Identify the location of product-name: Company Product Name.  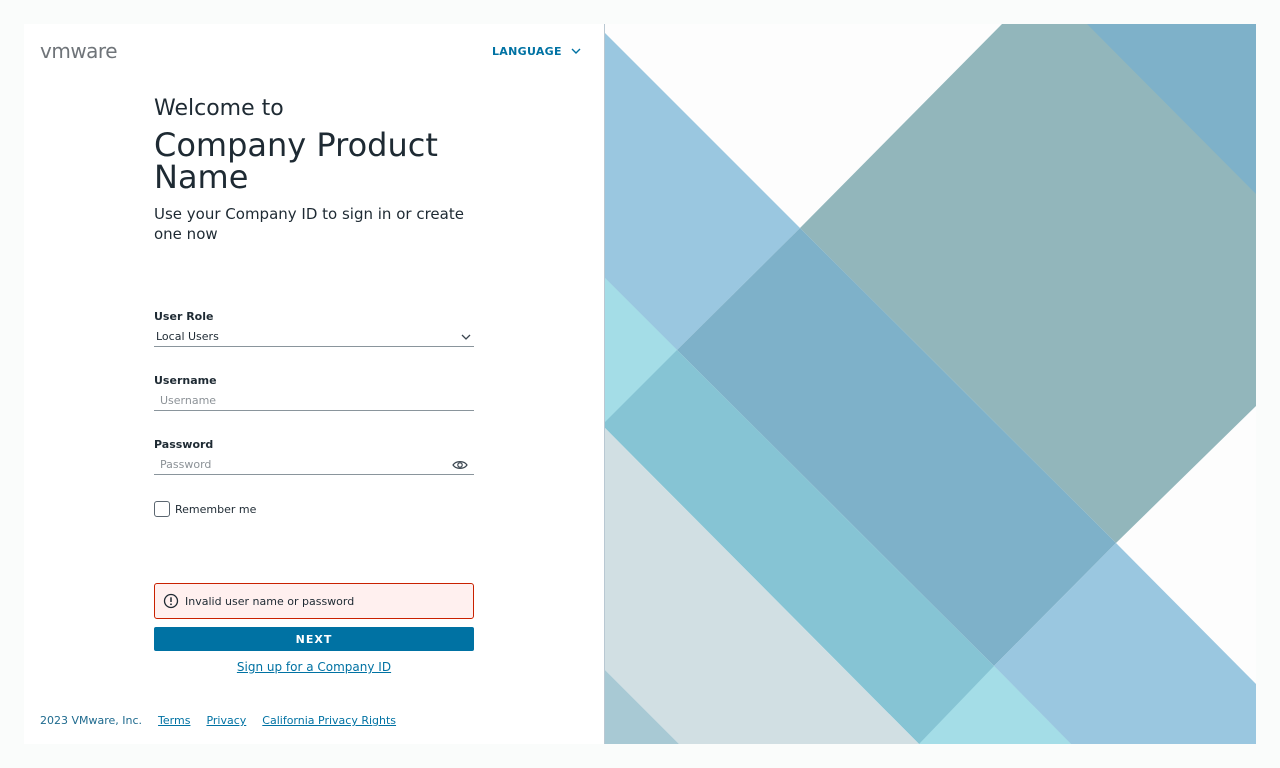
(296, 161).